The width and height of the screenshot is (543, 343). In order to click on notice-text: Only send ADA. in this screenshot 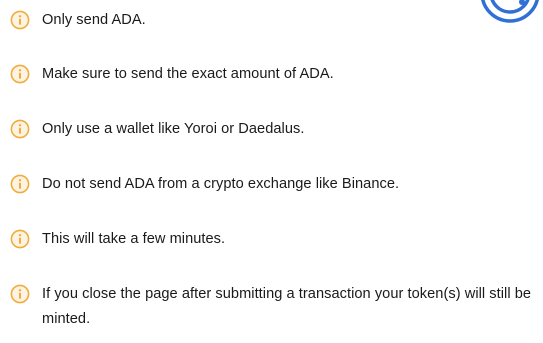, I will do `click(94, 20)`.